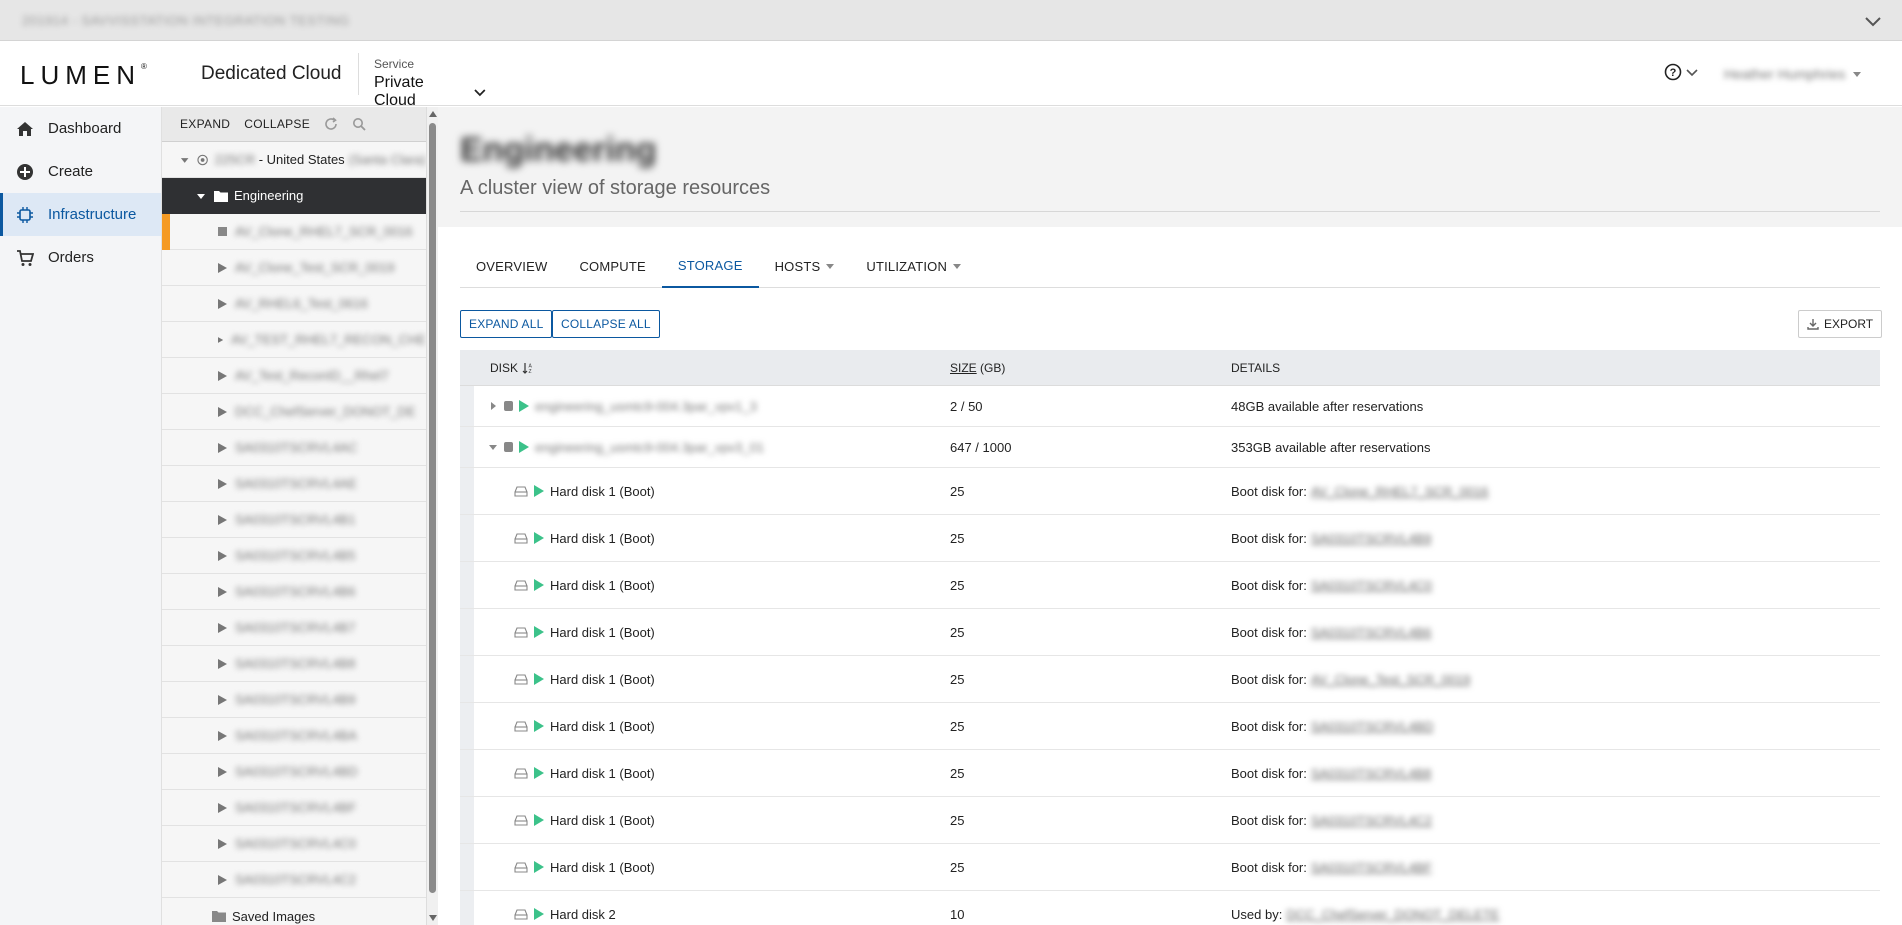 Image resolution: width=1902 pixels, height=925 pixels. Describe the element at coordinates (205, 124) in the screenshot. I see `tree-expand-button: EXPAND` at that location.